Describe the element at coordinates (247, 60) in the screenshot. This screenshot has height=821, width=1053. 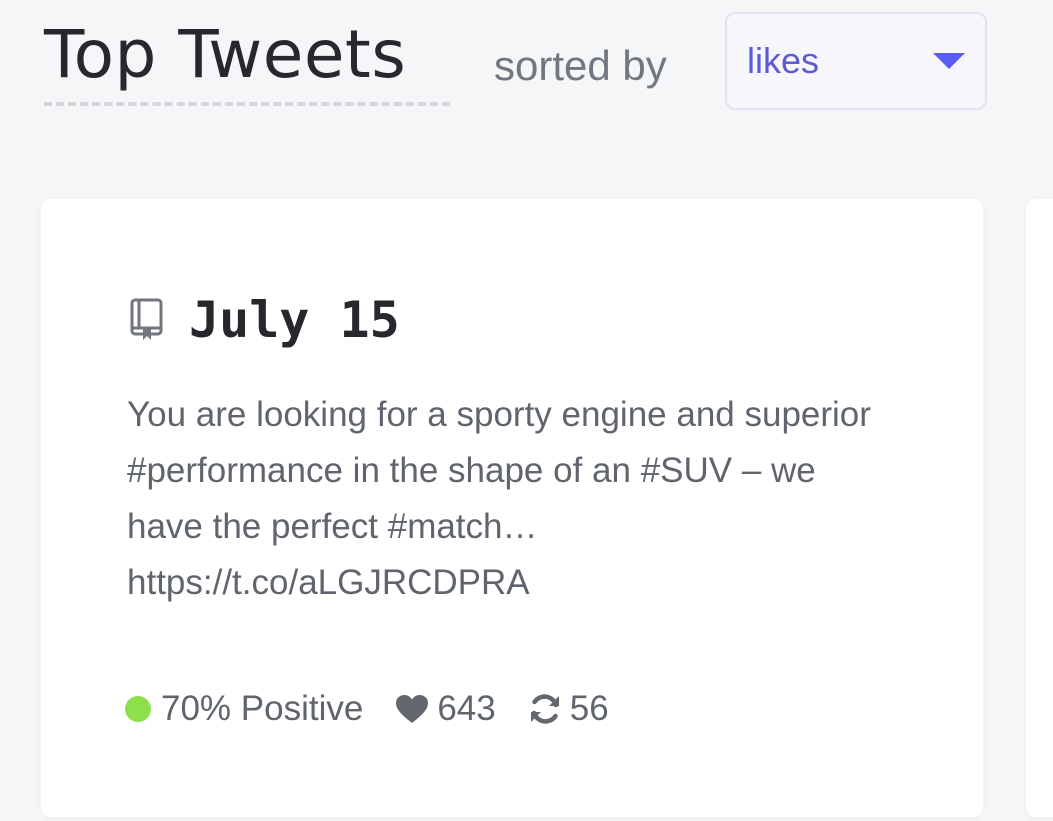
I see `page-title: Top Tweets` at that location.